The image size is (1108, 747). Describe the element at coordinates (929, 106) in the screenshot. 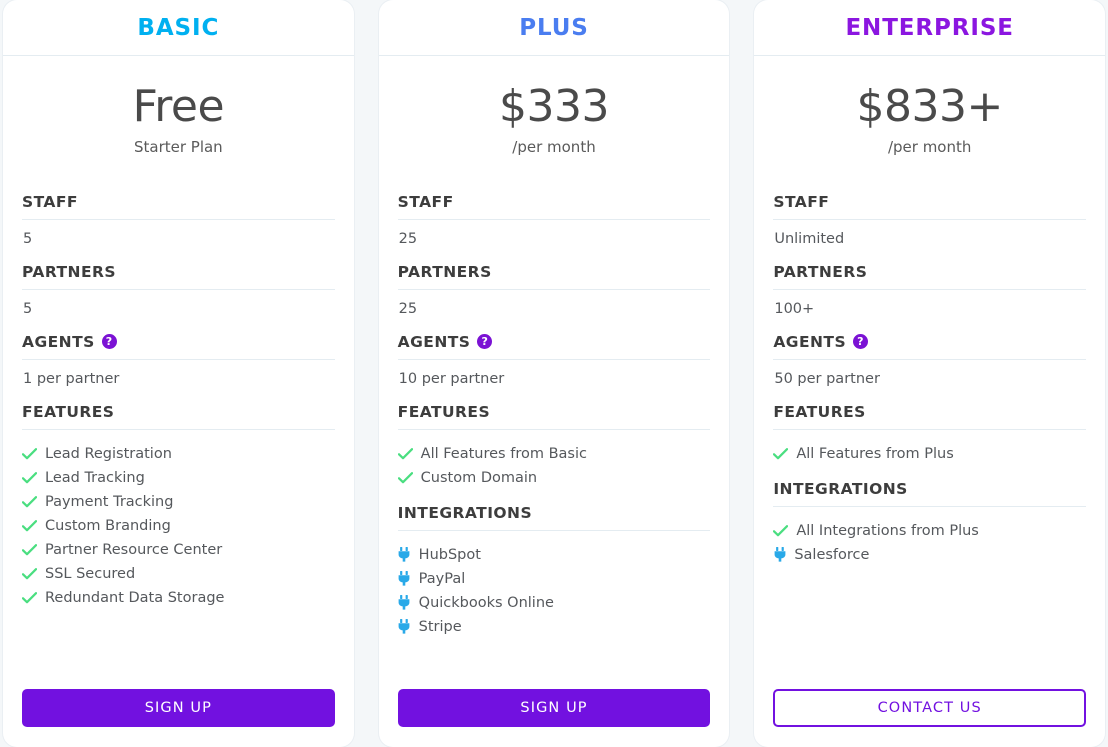

I see `price-block: $833+ /per month` at that location.